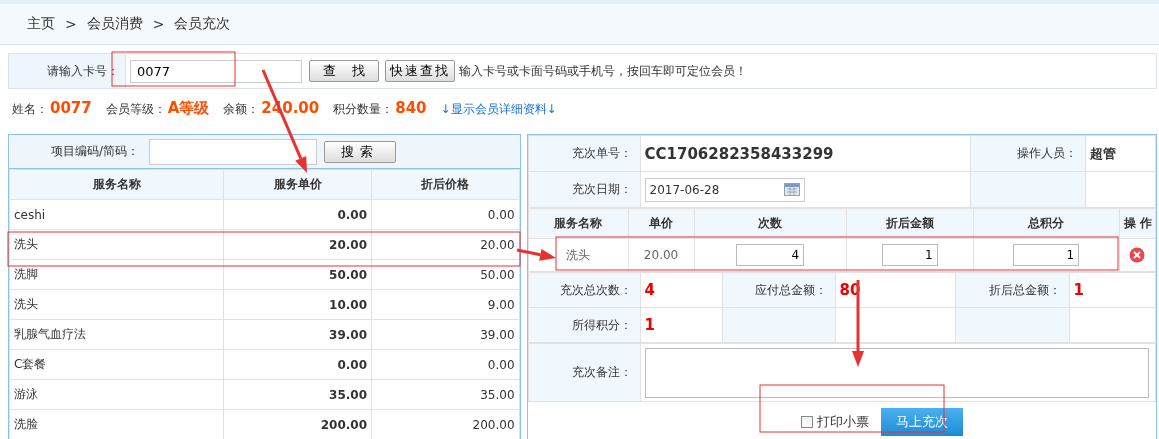 This screenshot has width=1159, height=439. Describe the element at coordinates (297, 184) in the screenshot. I see `column-header: 服务单价` at that location.